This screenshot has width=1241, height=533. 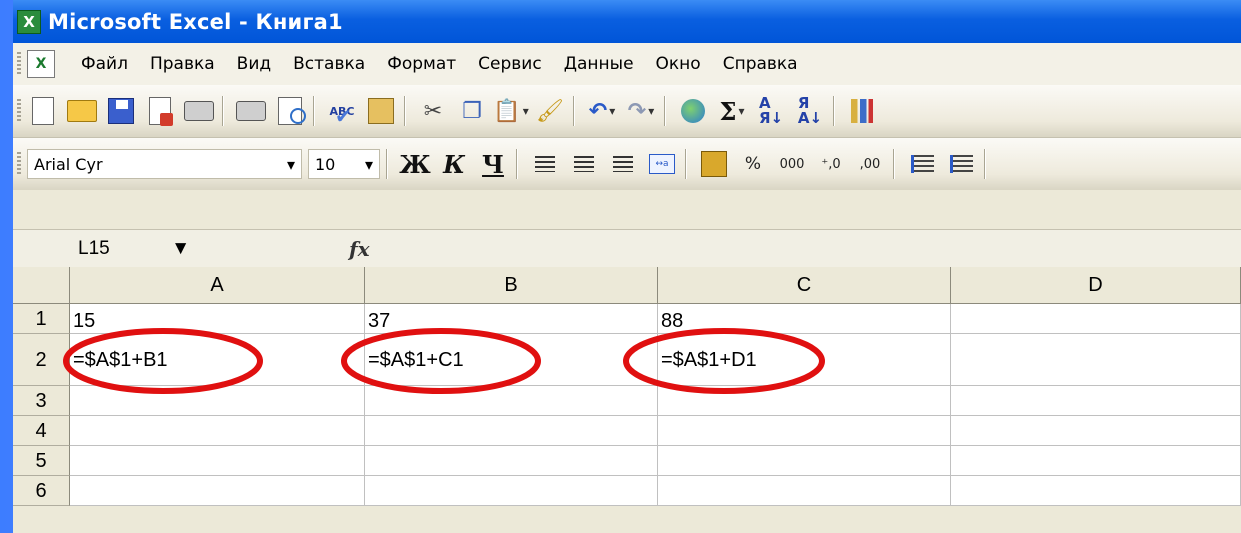 I want to click on redo-button: ↷ ▾, so click(x=641, y=111).